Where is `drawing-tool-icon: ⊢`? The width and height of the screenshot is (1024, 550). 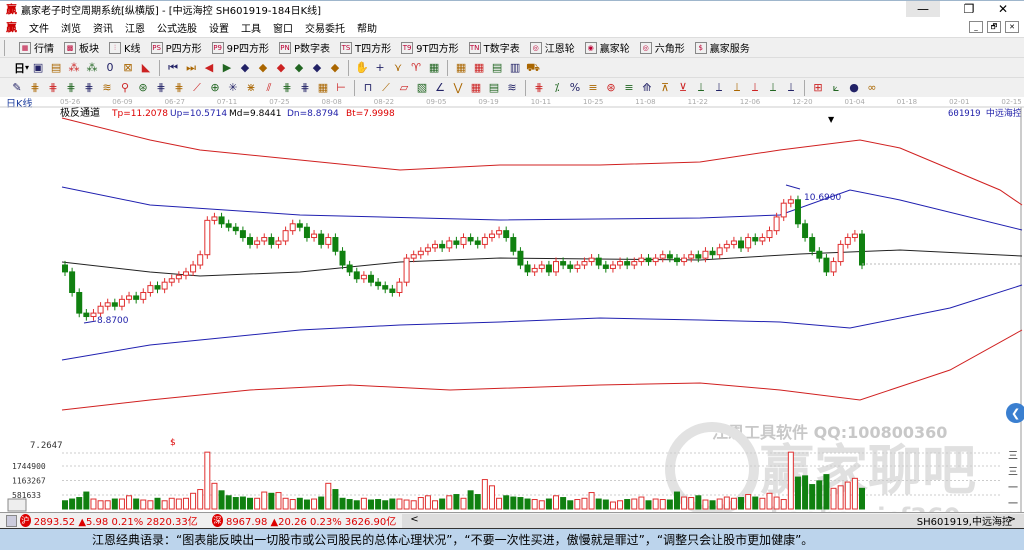 drawing-tool-icon: ⊢ is located at coordinates (341, 88).